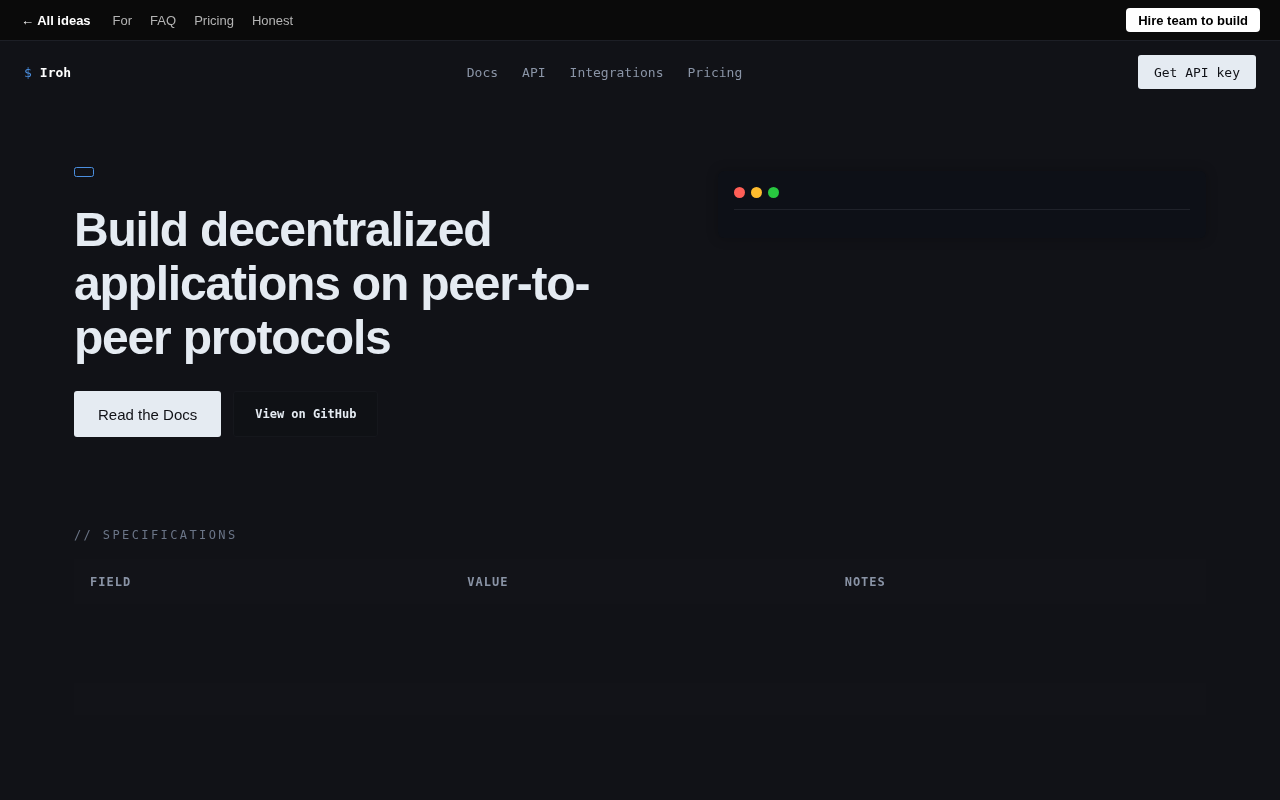 This screenshot has width=1280, height=800. What do you see at coordinates (214, 20) in the screenshot?
I see `top-nav-link: Pricing` at bounding box center [214, 20].